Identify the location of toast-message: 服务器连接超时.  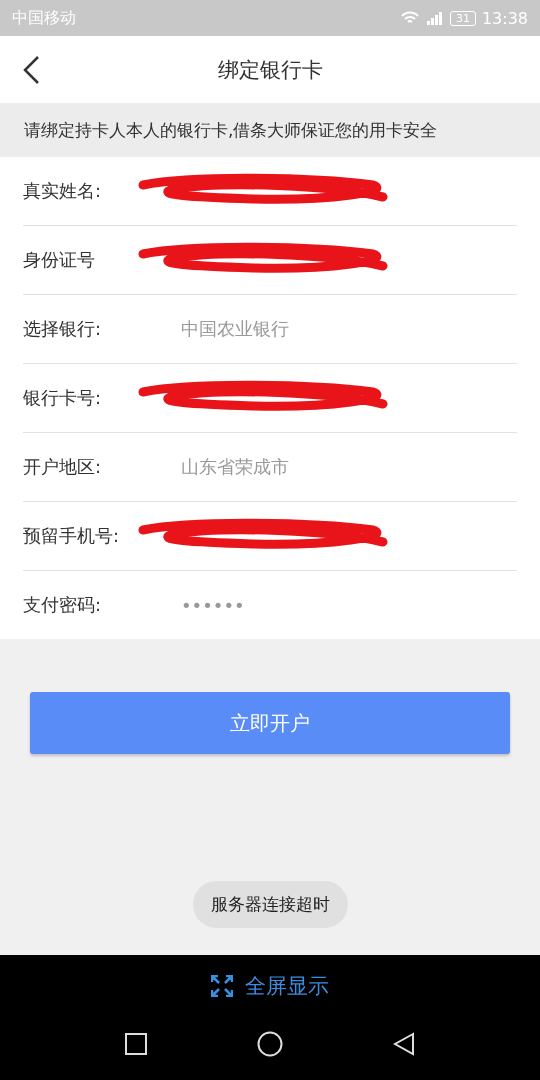
(270, 904).